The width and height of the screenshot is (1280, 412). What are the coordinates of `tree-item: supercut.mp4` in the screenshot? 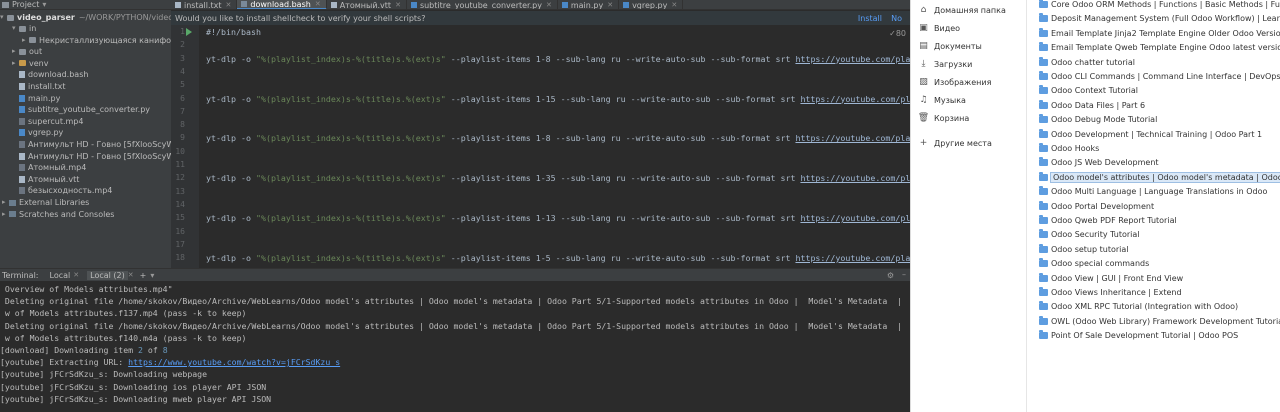 It's located at (85, 121).